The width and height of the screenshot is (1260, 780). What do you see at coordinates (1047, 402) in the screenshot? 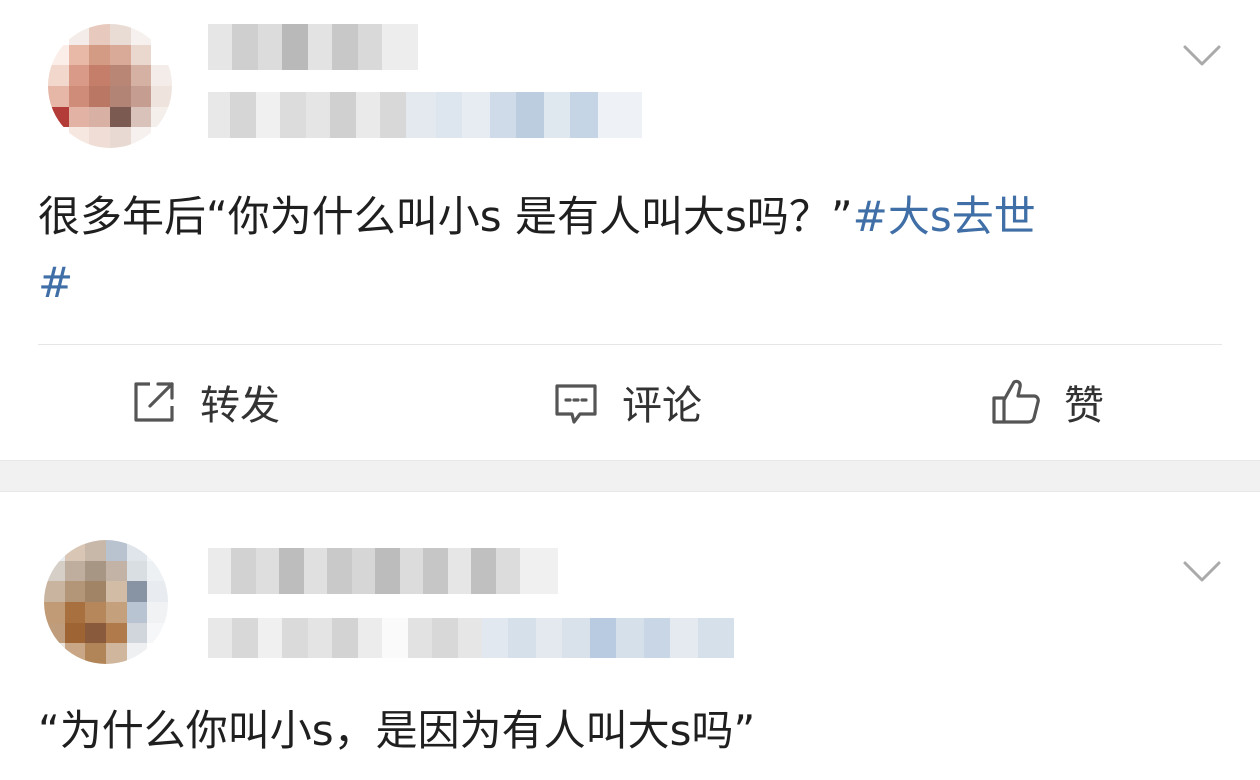
I see `like-button: 赞` at bounding box center [1047, 402].